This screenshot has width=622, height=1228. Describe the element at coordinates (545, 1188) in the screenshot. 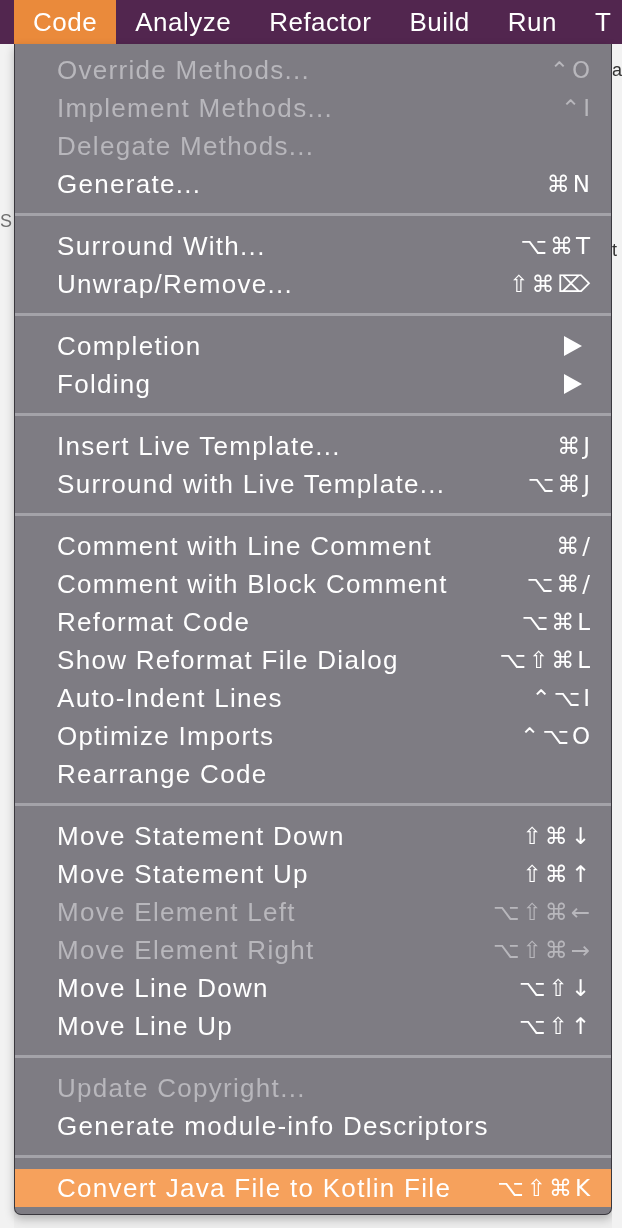

I see `keyboard-shortcut: ⌥⇧⌘K` at that location.